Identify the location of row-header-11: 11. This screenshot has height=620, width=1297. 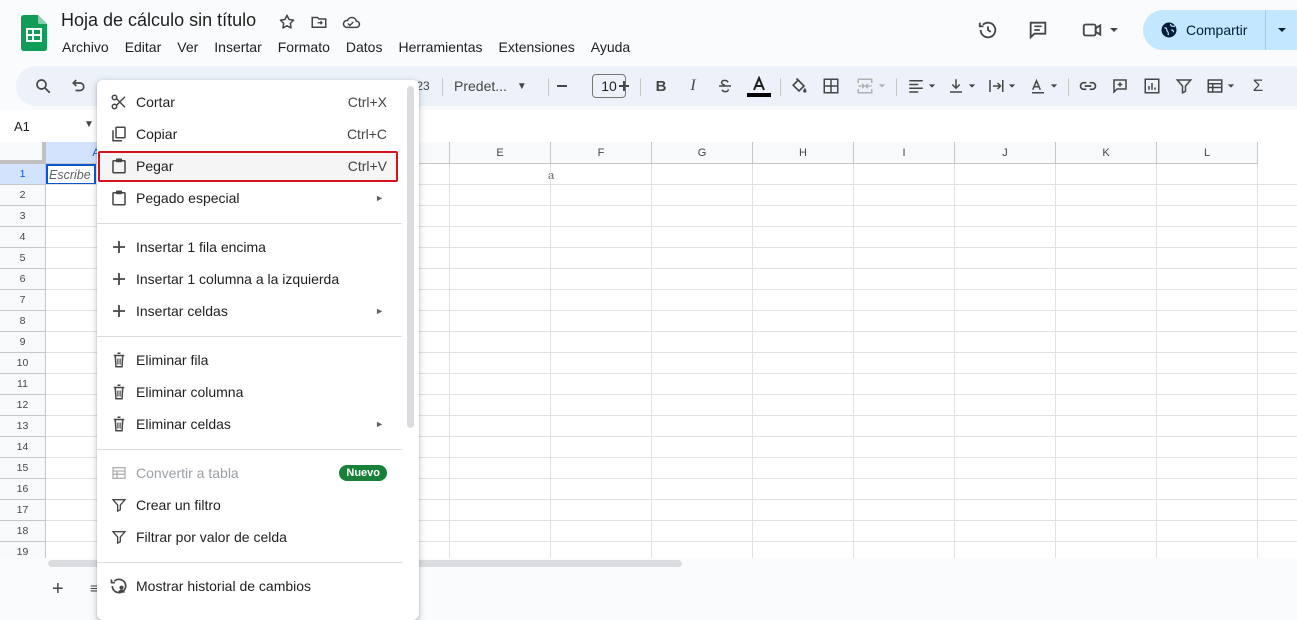
(23, 384).